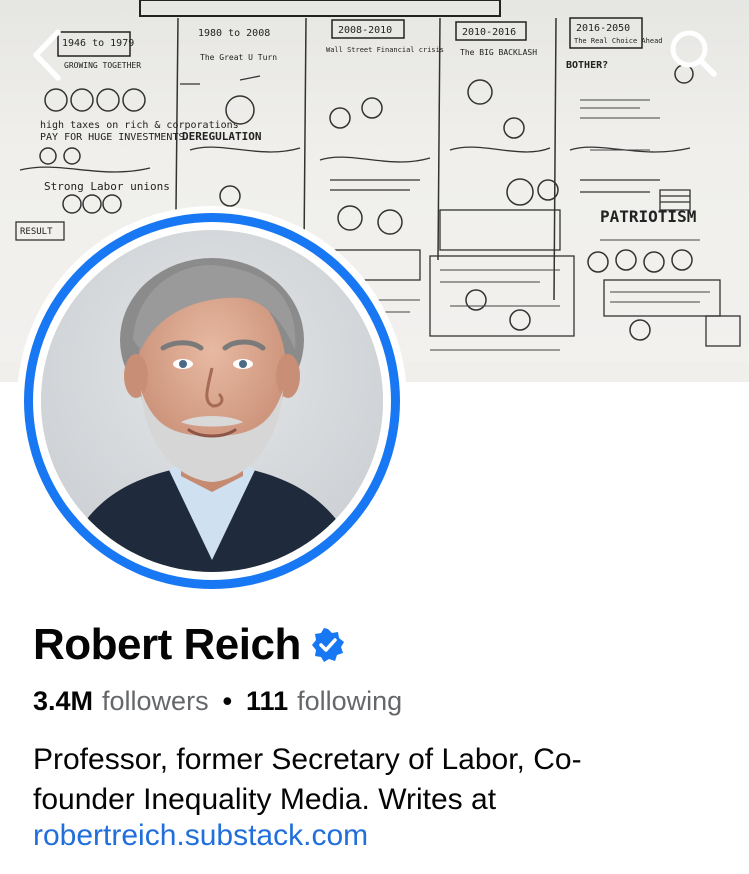 The height and width of the screenshot is (874, 749). I want to click on cover-sub-1: GROWING TOGETHER, so click(102, 65).